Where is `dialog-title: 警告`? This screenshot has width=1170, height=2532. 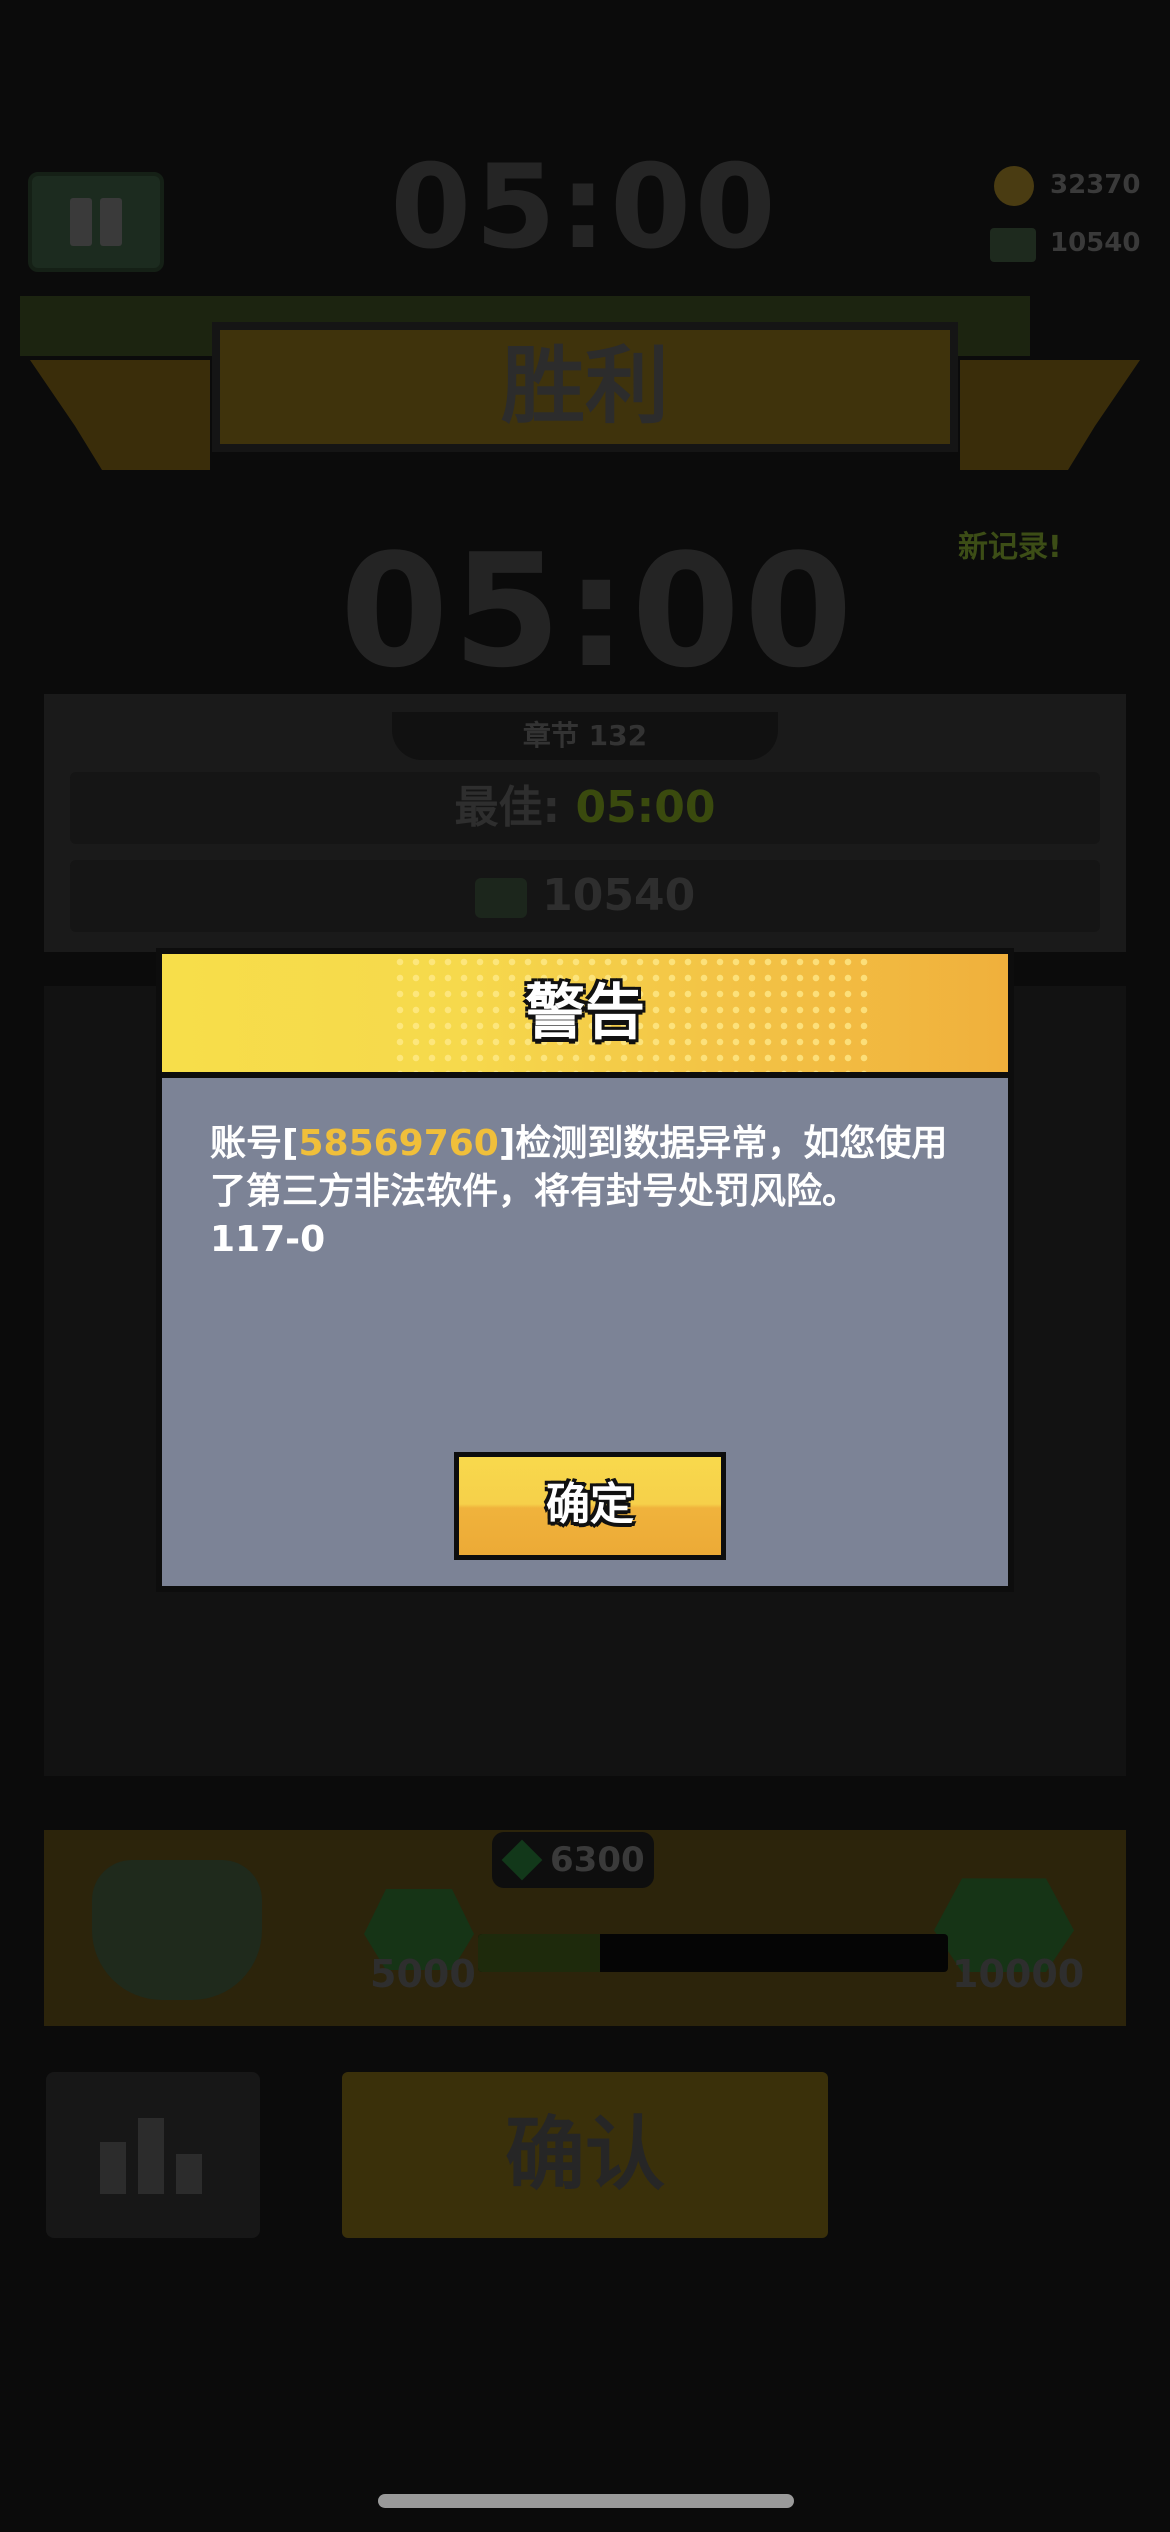
dialog-title: 警告 is located at coordinates (585, 1013).